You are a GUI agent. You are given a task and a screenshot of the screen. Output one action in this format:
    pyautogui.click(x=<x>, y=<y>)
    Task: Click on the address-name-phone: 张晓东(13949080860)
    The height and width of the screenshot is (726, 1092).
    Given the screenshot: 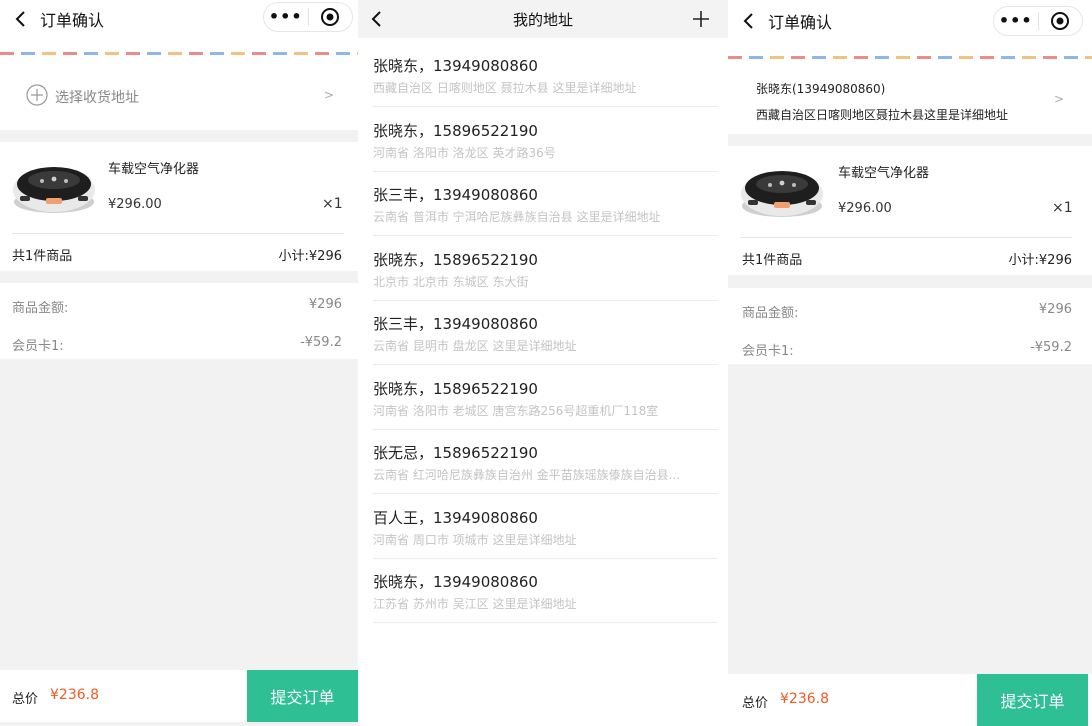 What is the action you would take?
    pyautogui.click(x=821, y=89)
    